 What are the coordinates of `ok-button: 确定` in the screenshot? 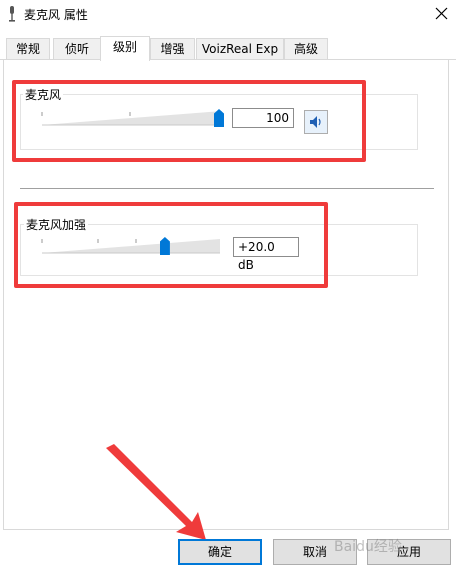 It's located at (220, 552).